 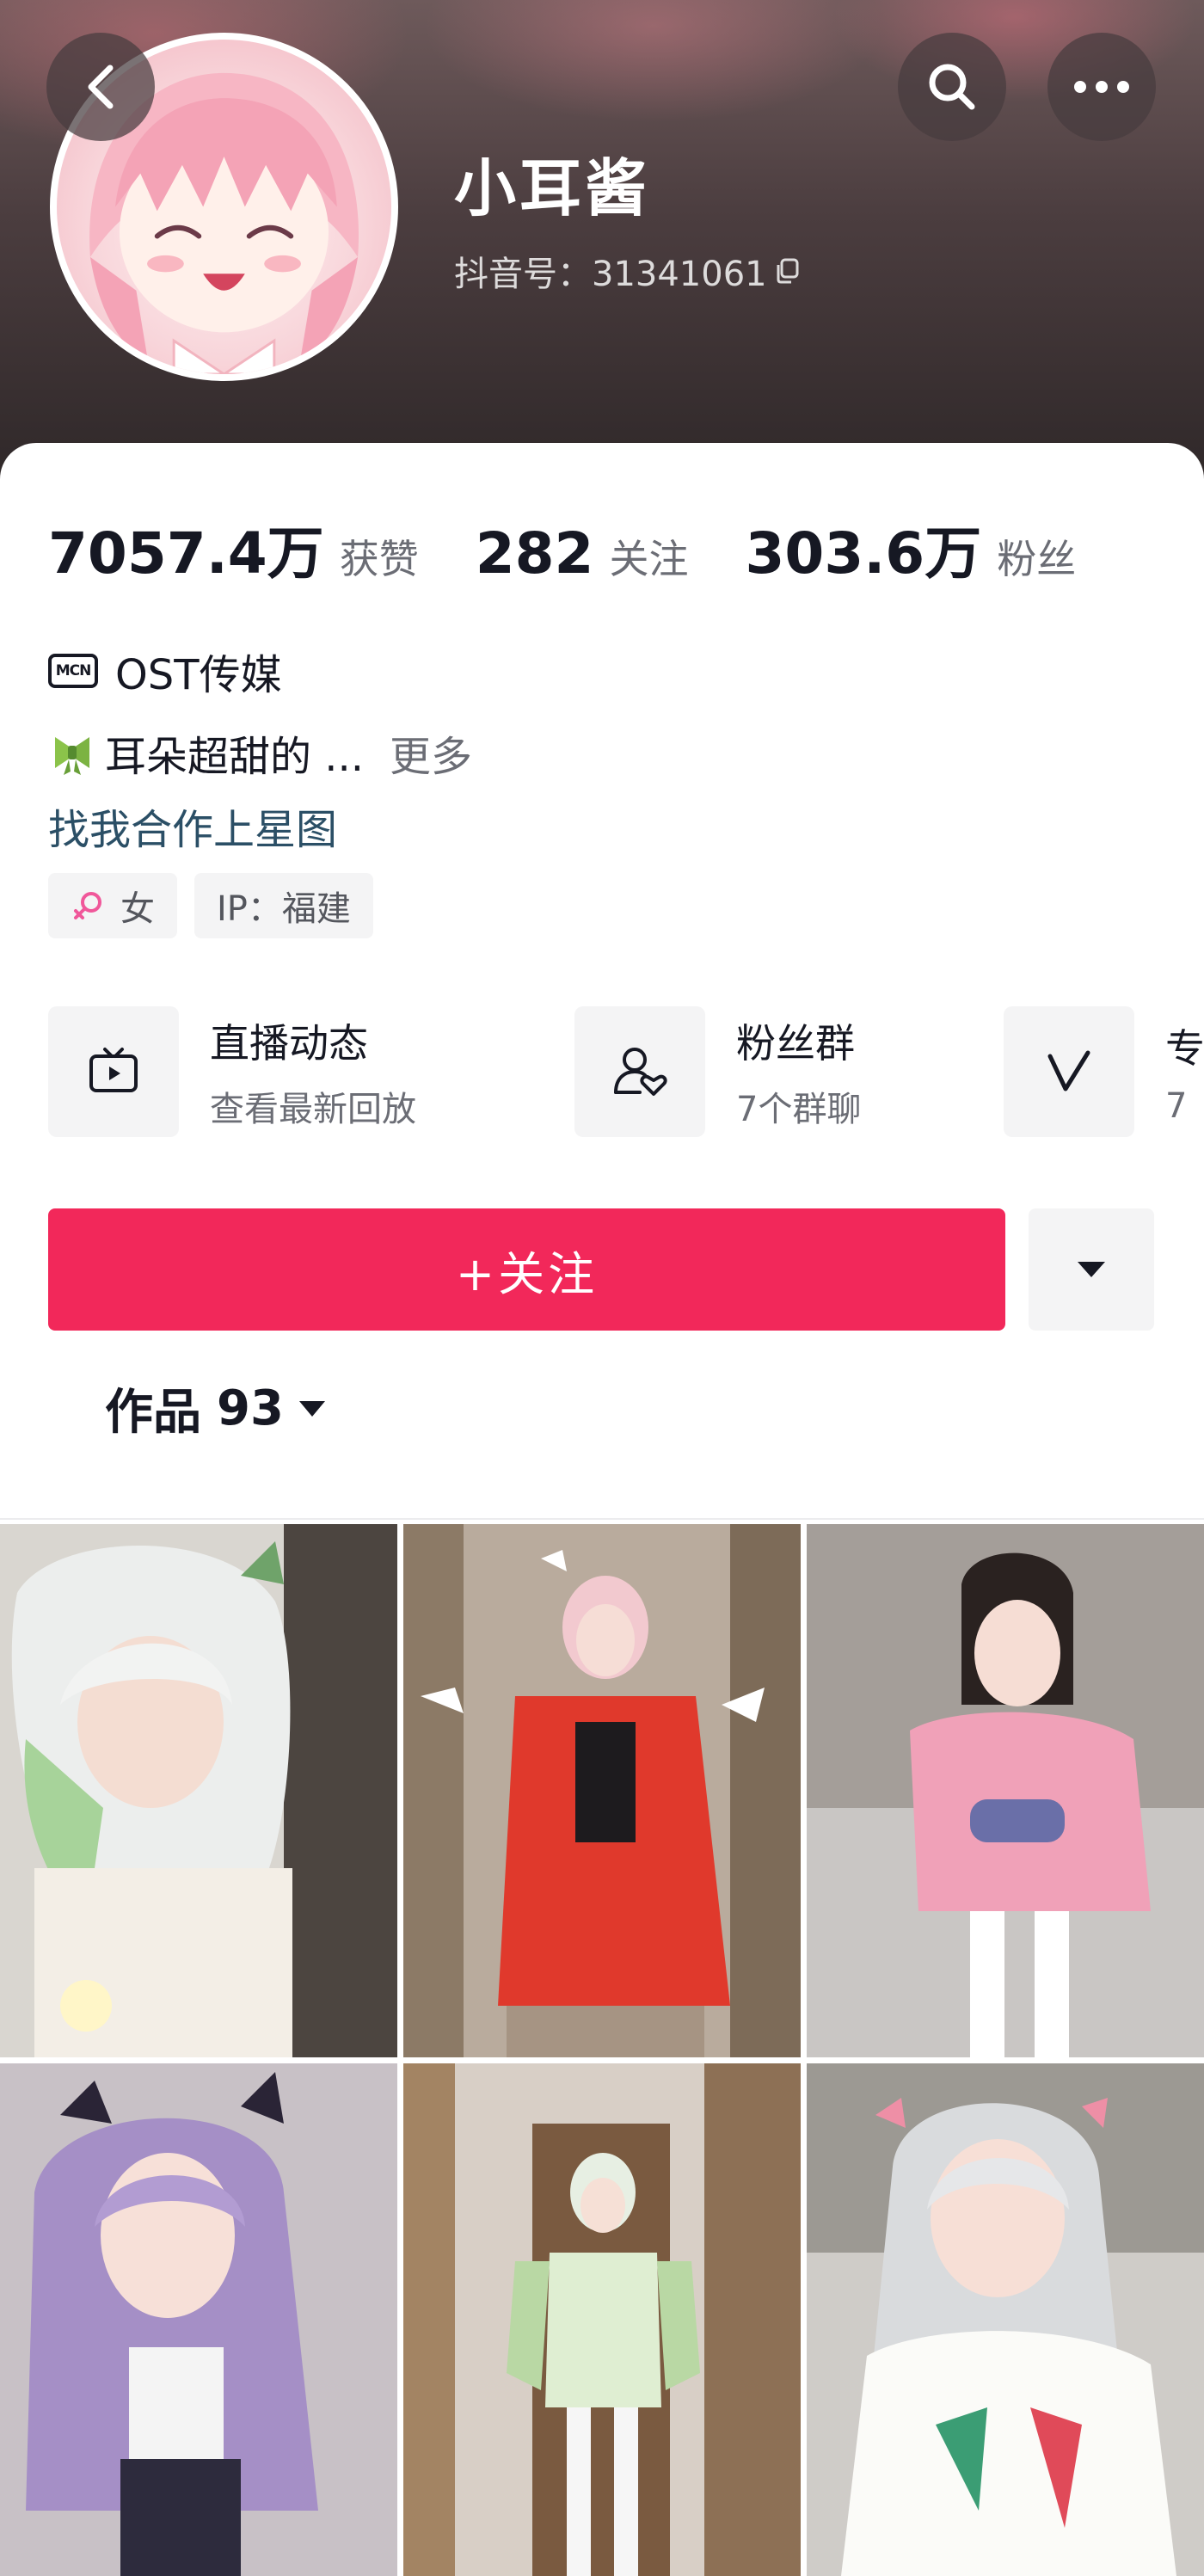 I want to click on copy-icon, so click(x=787, y=271).